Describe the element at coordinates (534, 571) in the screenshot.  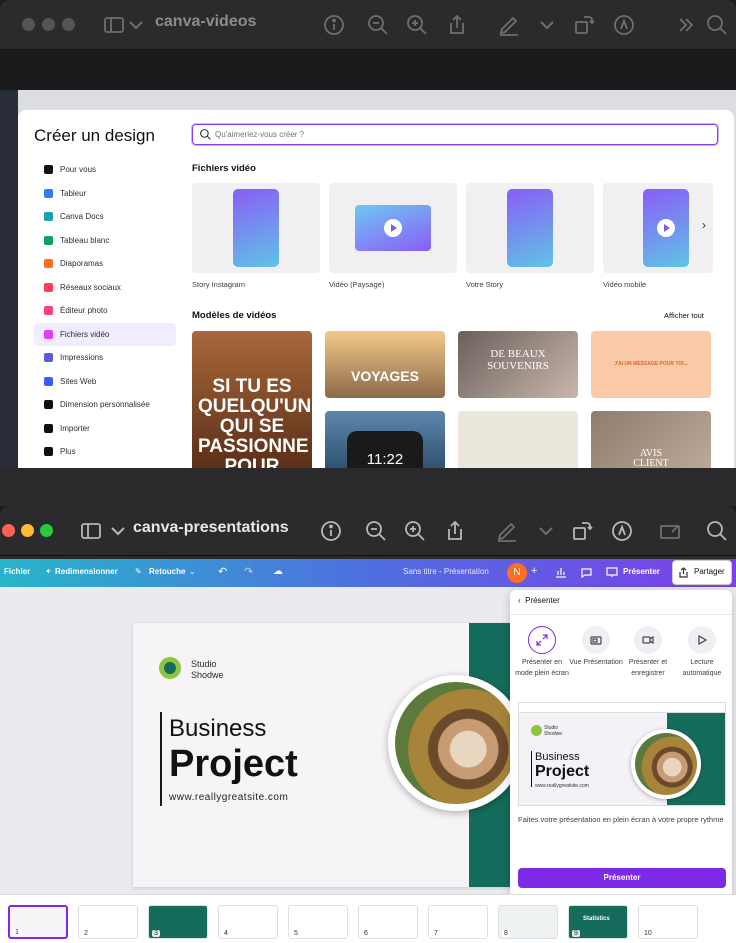
I see `add-icon: +` at that location.